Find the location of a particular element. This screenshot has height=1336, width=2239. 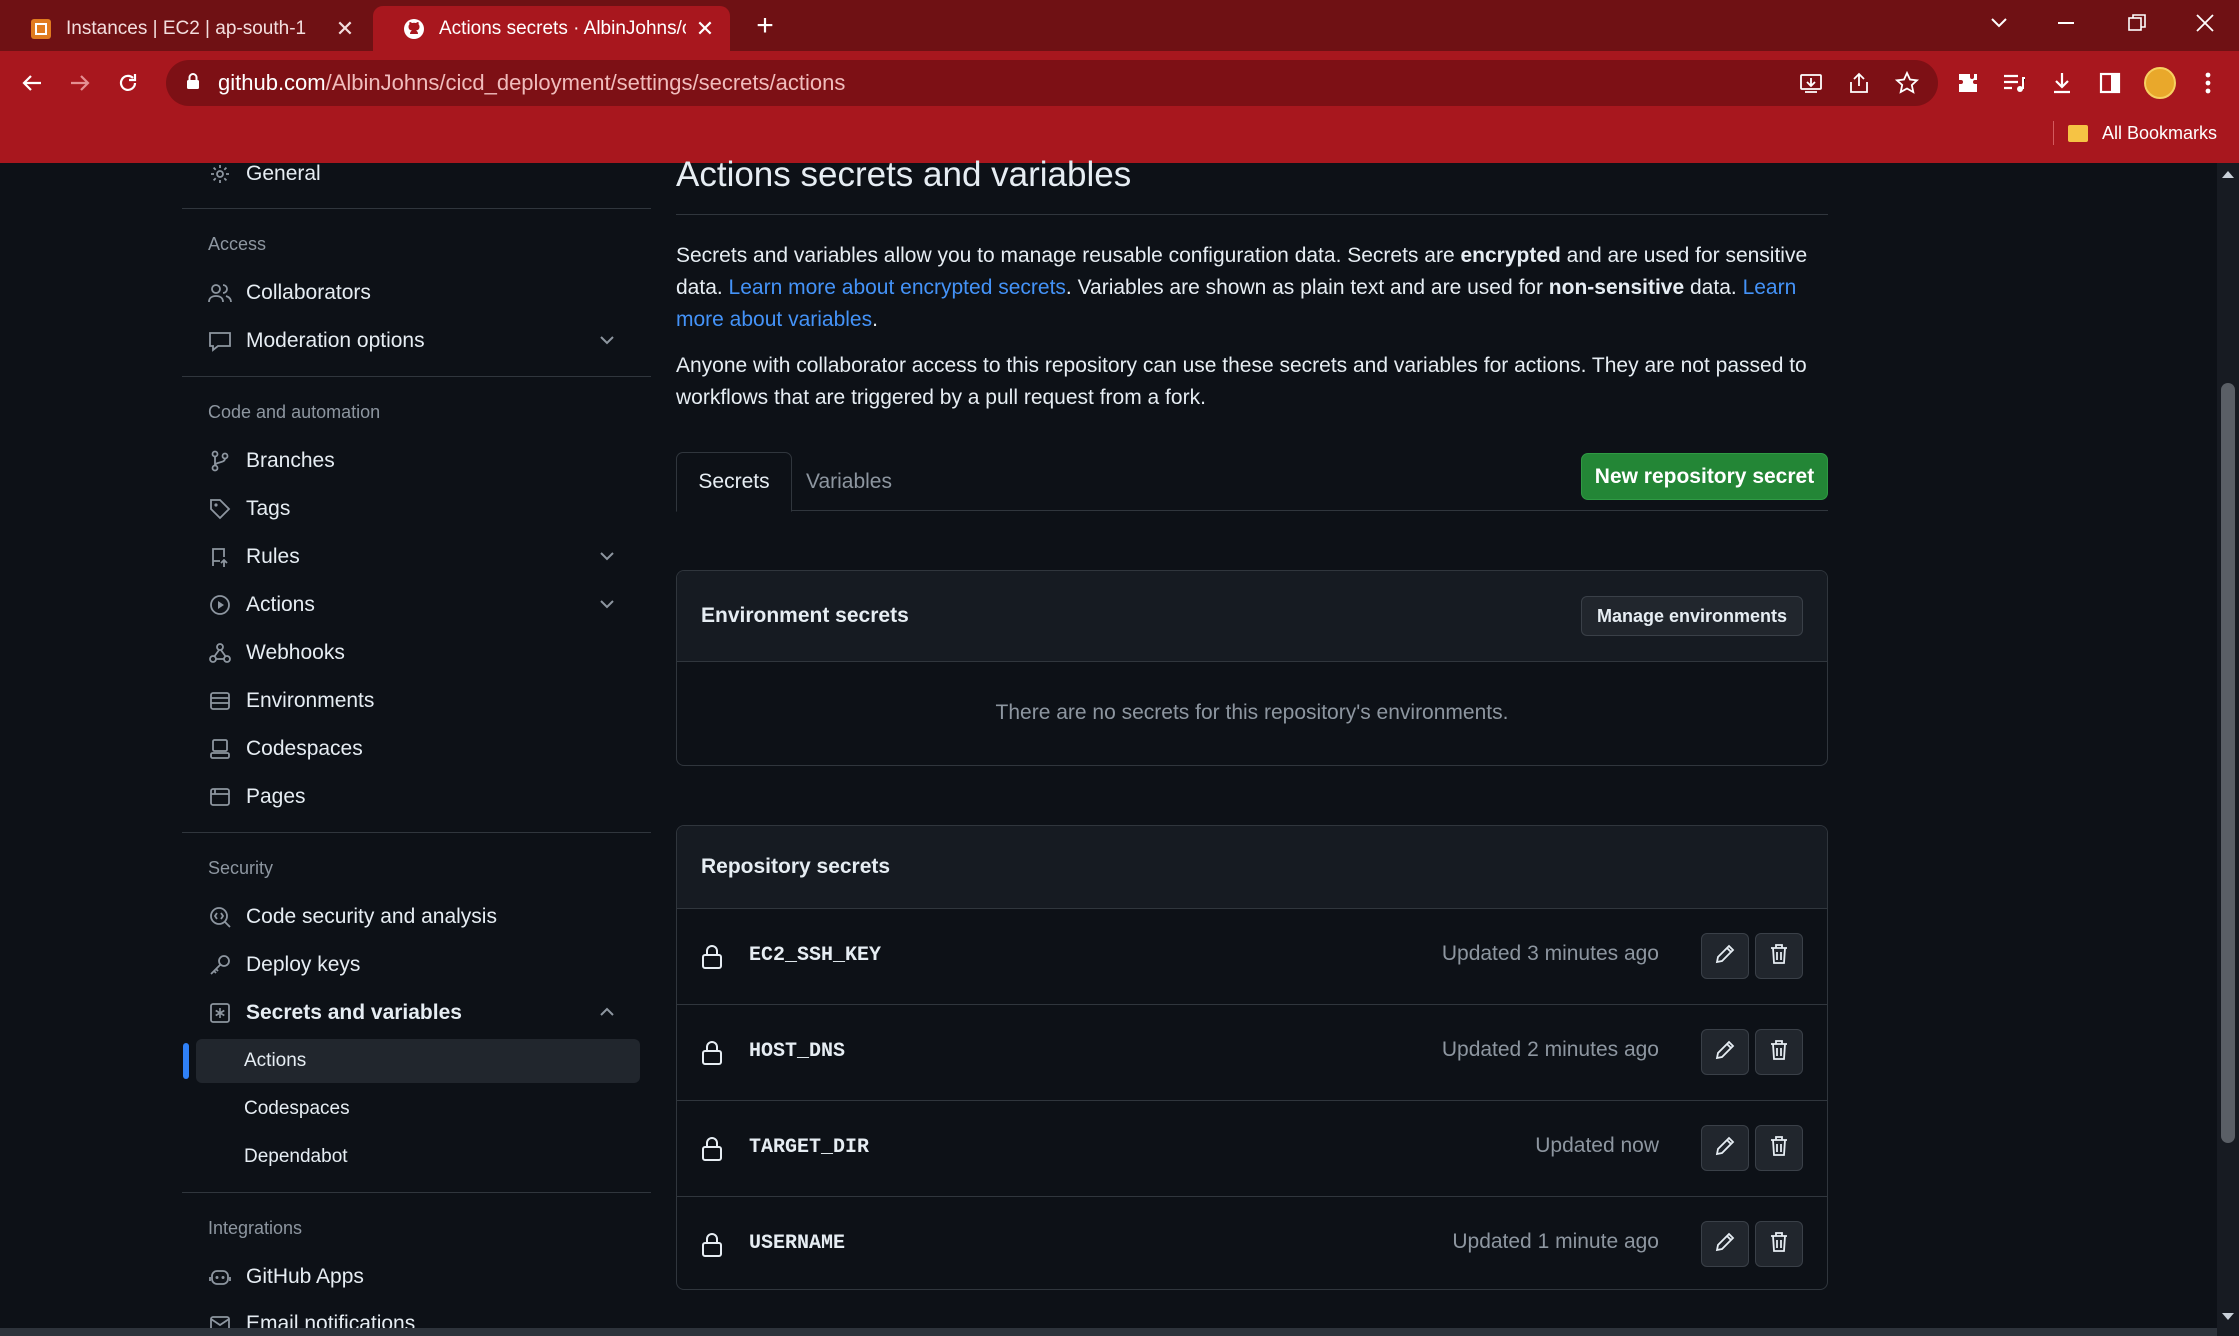

intro-text: . is located at coordinates (875, 319).